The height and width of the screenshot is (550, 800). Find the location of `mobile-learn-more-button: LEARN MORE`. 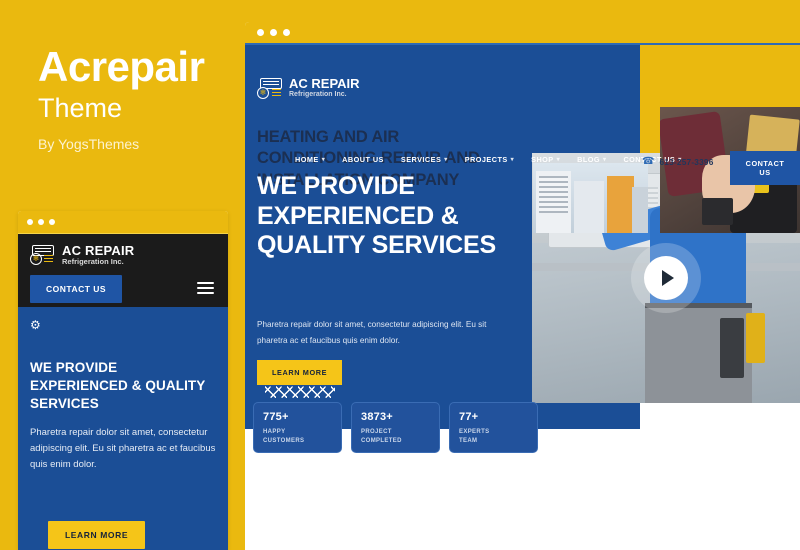

mobile-learn-more-button: LEARN MORE is located at coordinates (97, 535).